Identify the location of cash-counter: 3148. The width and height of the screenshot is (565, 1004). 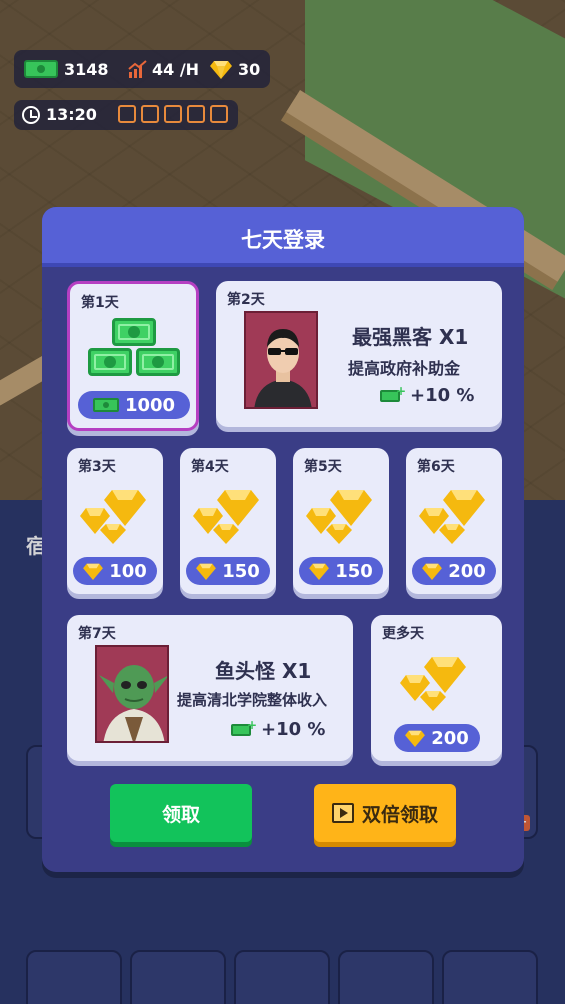
(66, 69).